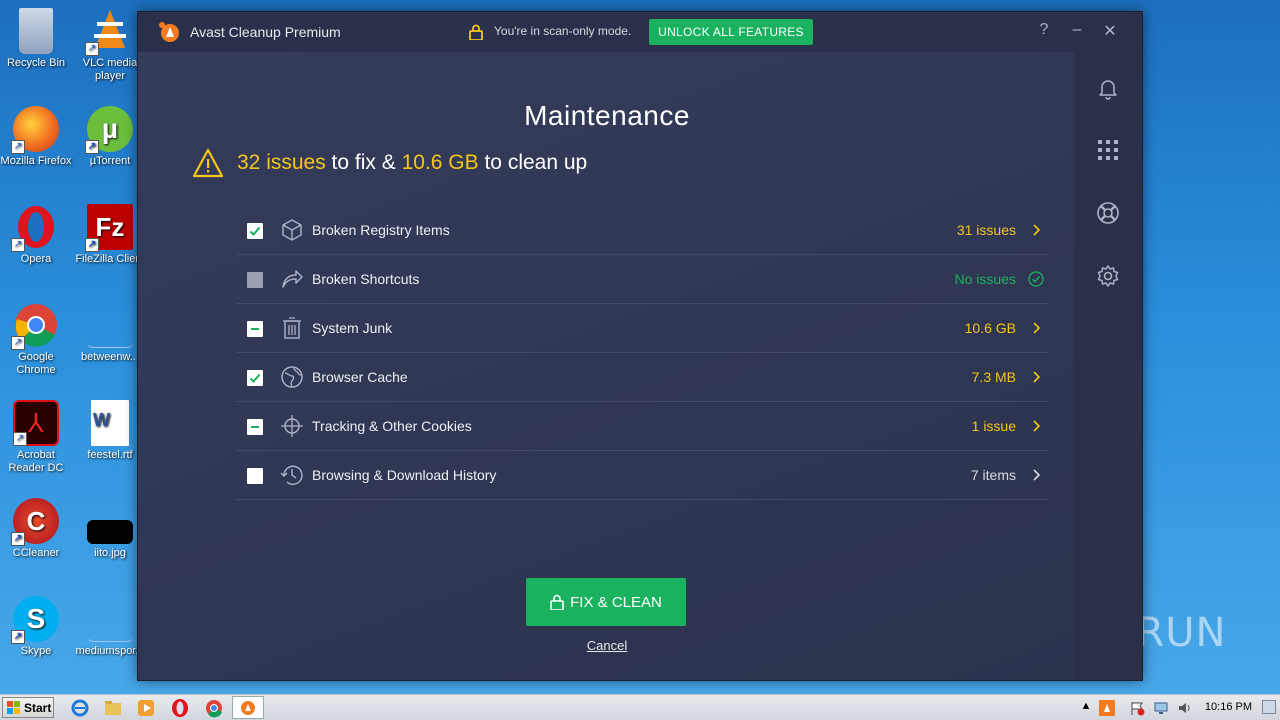 The height and width of the screenshot is (720, 1280). What do you see at coordinates (1036, 279) in the screenshot?
I see `check-circle-icon` at bounding box center [1036, 279].